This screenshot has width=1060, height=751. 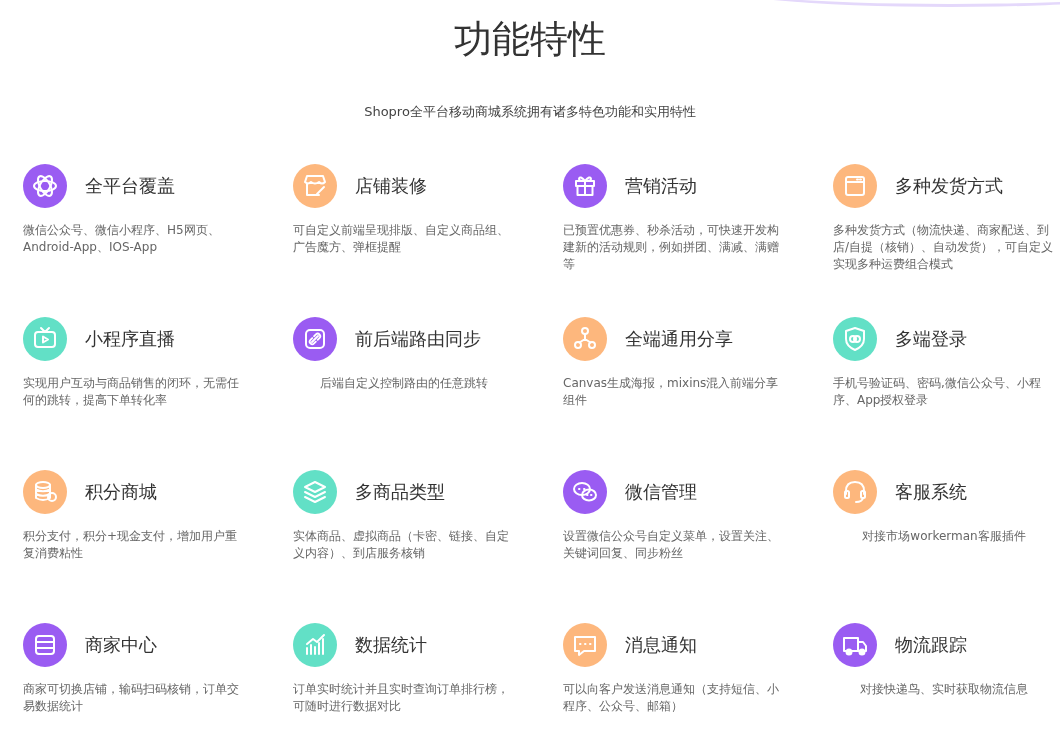 I want to click on feature-description: 对接快递鸟、实时获取物流信息, so click(x=944, y=689).